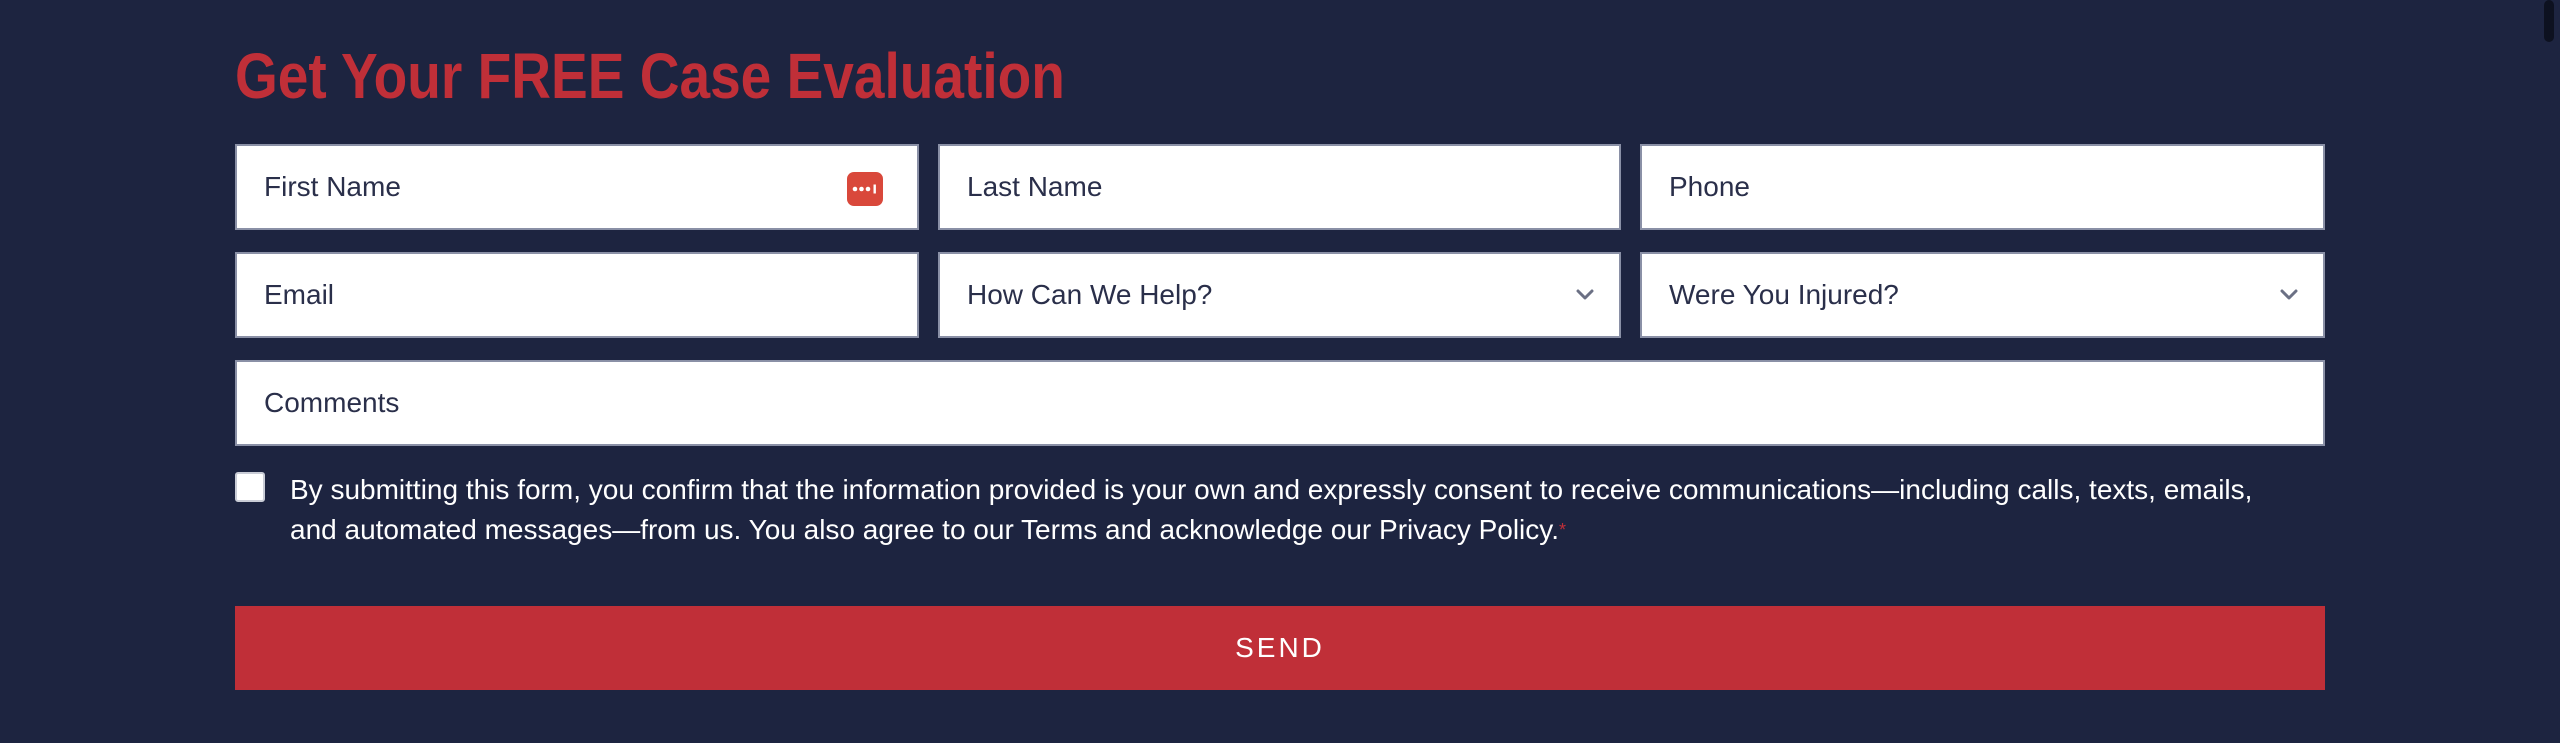 Image resolution: width=2560 pixels, height=743 pixels. I want to click on email-input, so click(577, 295).